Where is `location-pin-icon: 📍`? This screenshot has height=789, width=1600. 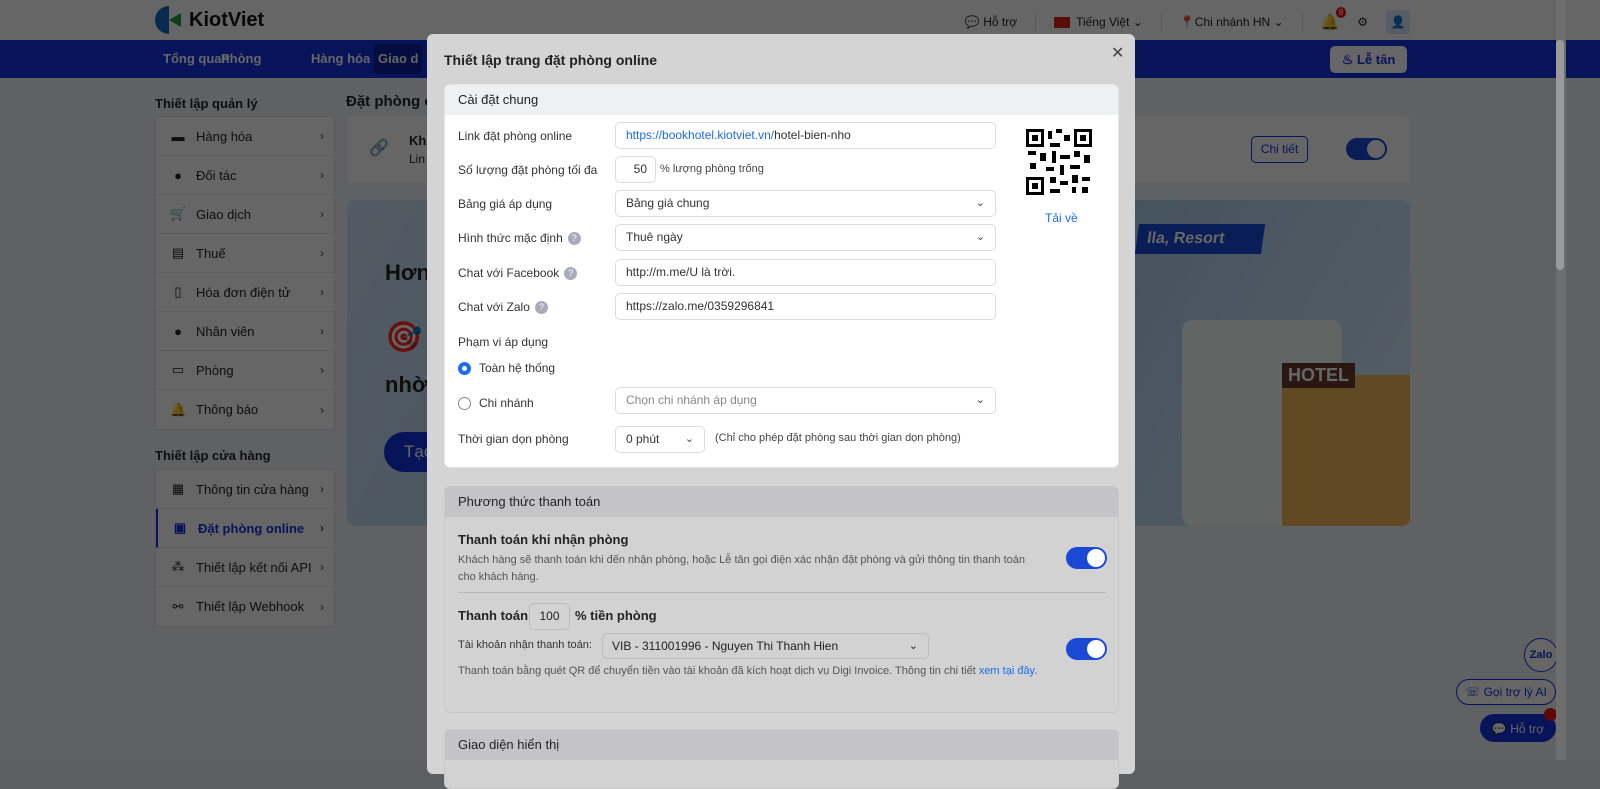
location-pin-icon: 📍 is located at coordinates (1187, 22).